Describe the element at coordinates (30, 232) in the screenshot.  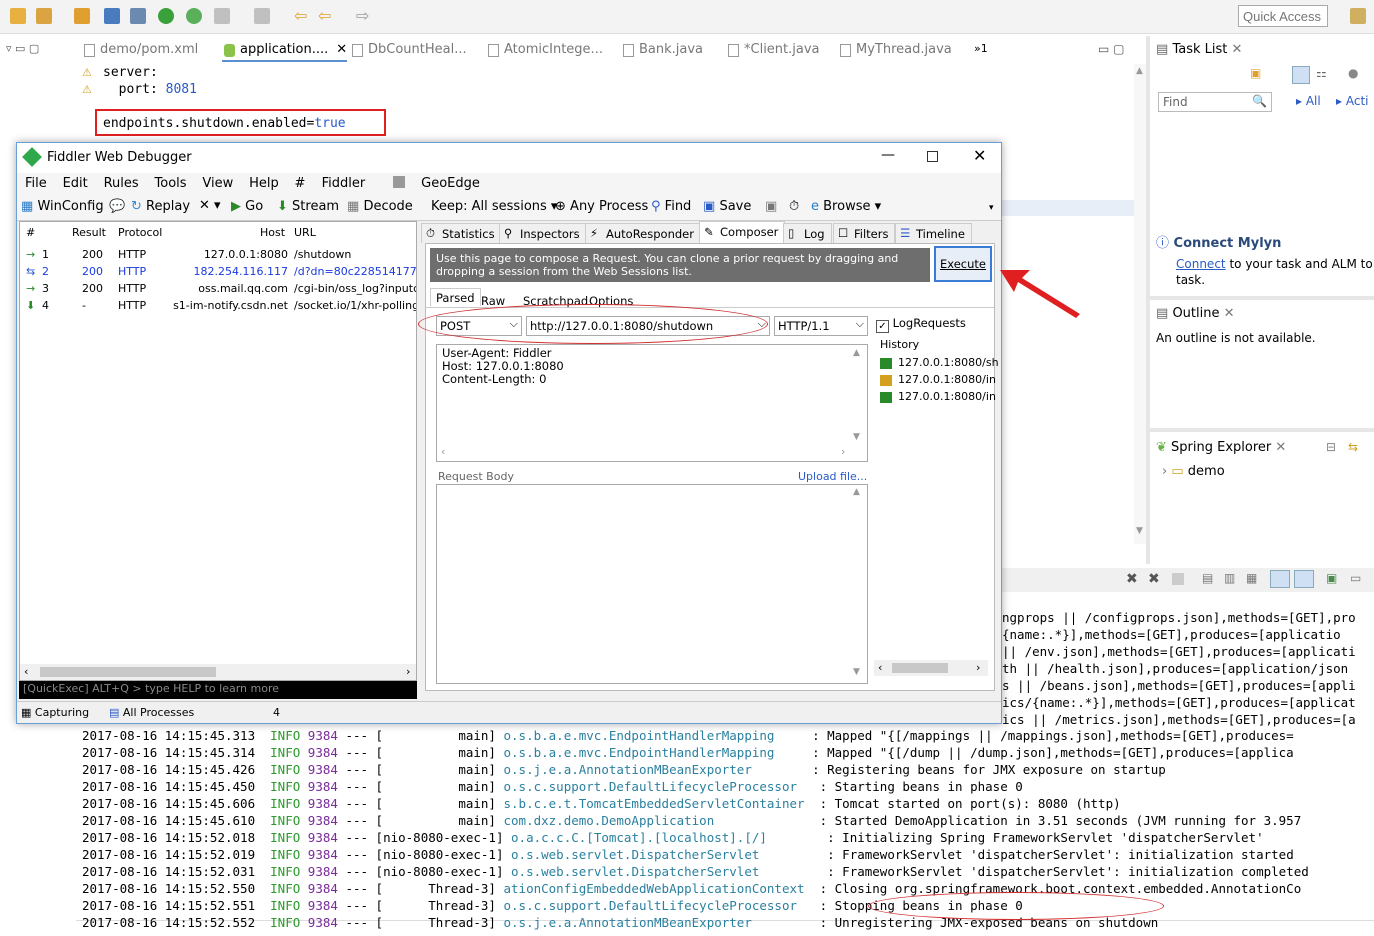
I see `col-num: #` at that location.